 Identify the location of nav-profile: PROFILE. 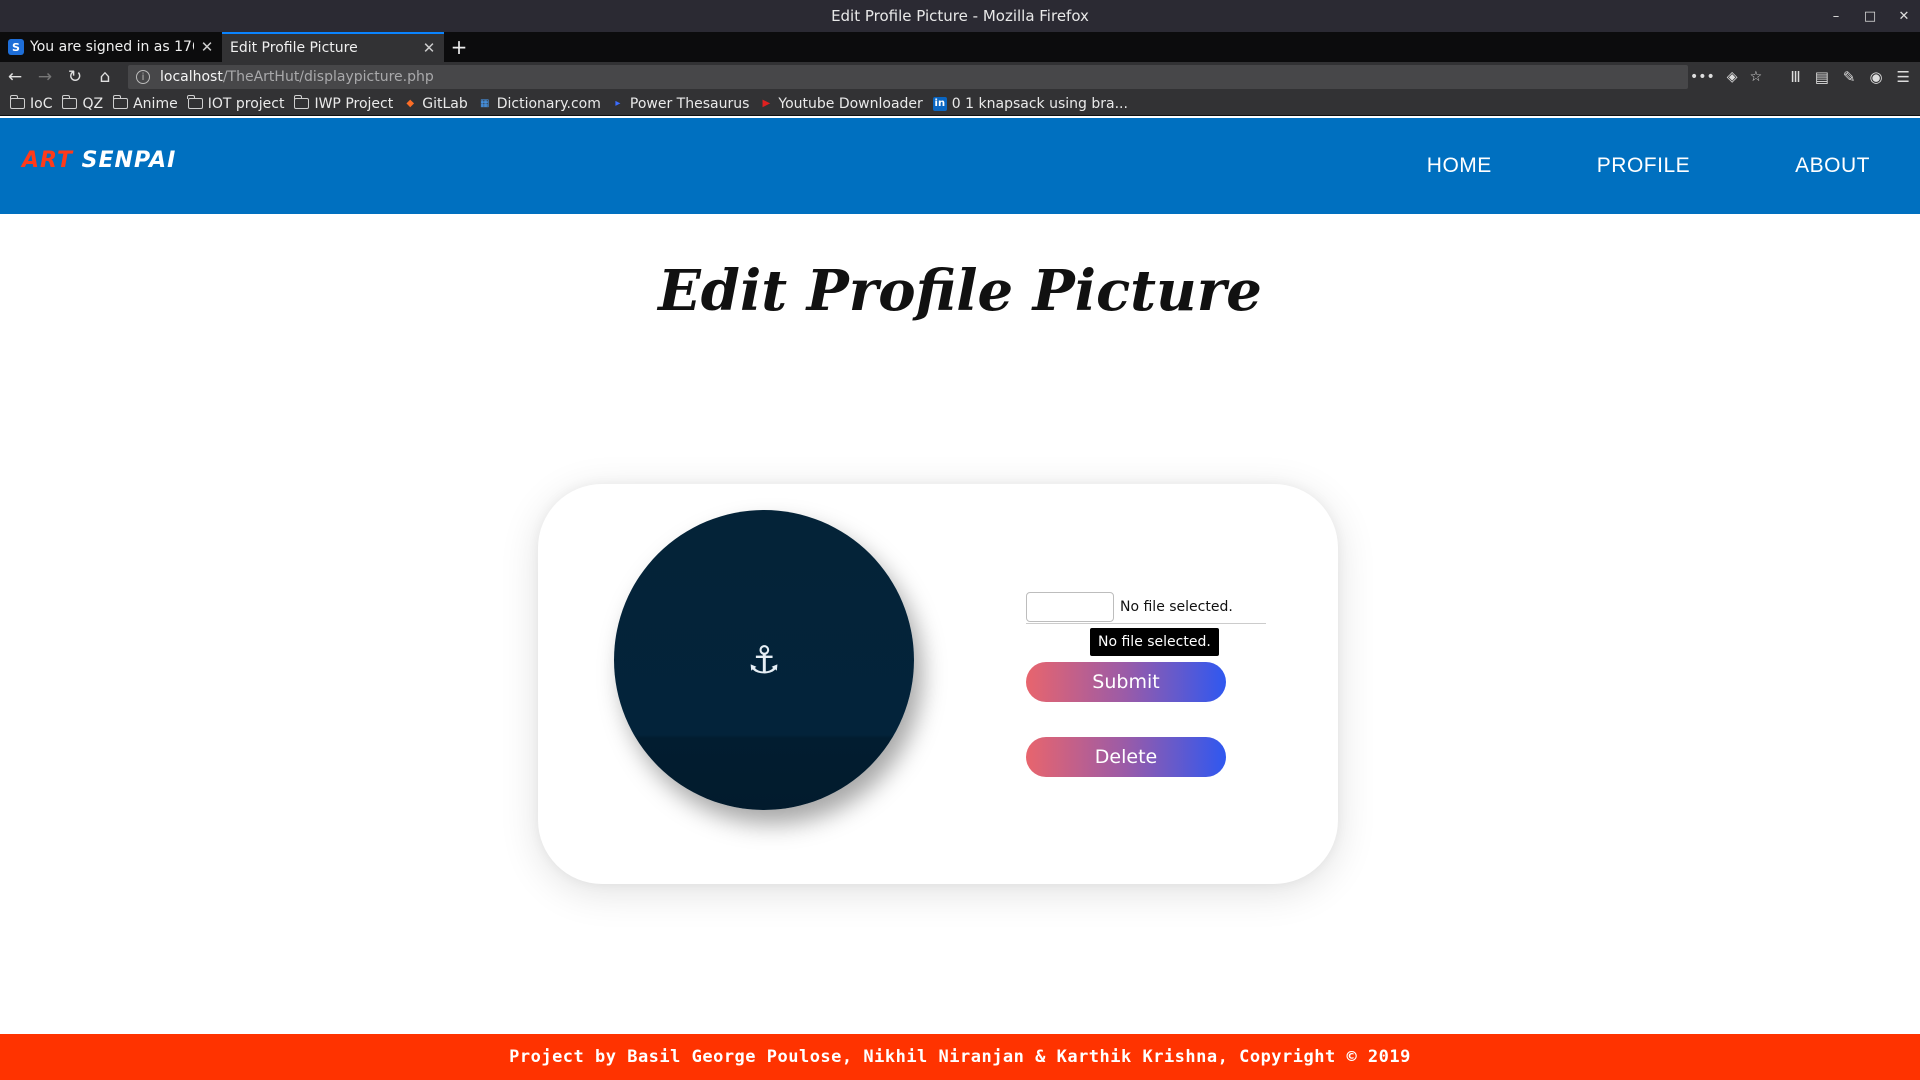
(1643, 166).